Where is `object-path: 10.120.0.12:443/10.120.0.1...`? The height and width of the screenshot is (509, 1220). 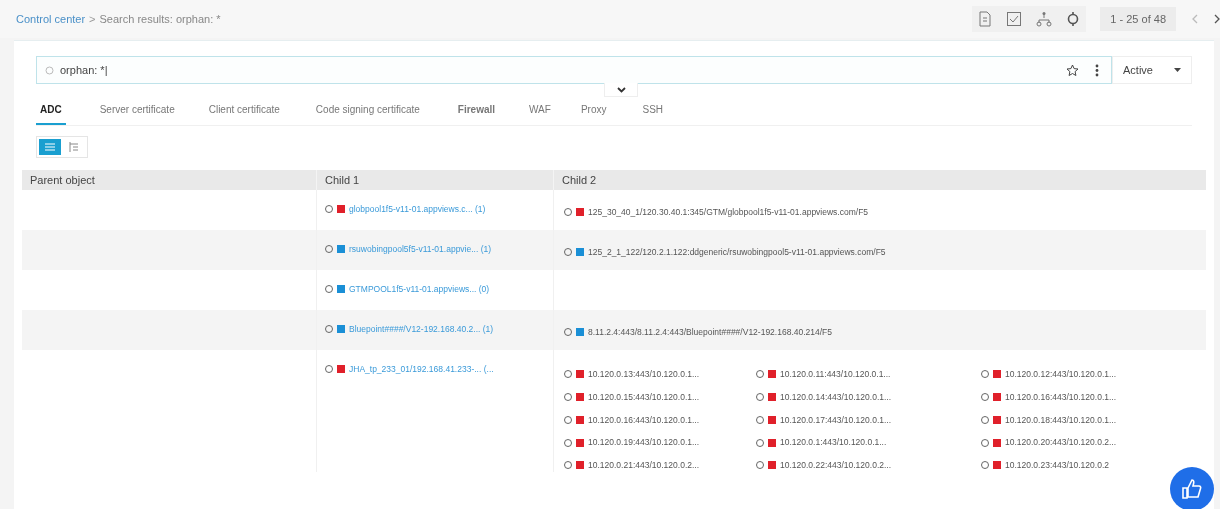
object-path: 10.120.0.12:443/10.120.0.1... is located at coordinates (1061, 374).